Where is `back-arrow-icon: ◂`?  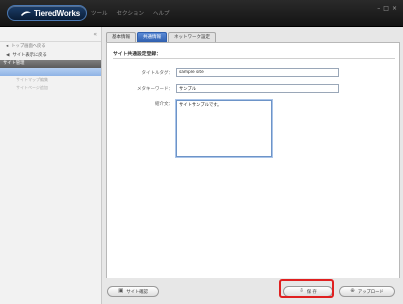 back-arrow-icon: ◂ is located at coordinates (7, 46).